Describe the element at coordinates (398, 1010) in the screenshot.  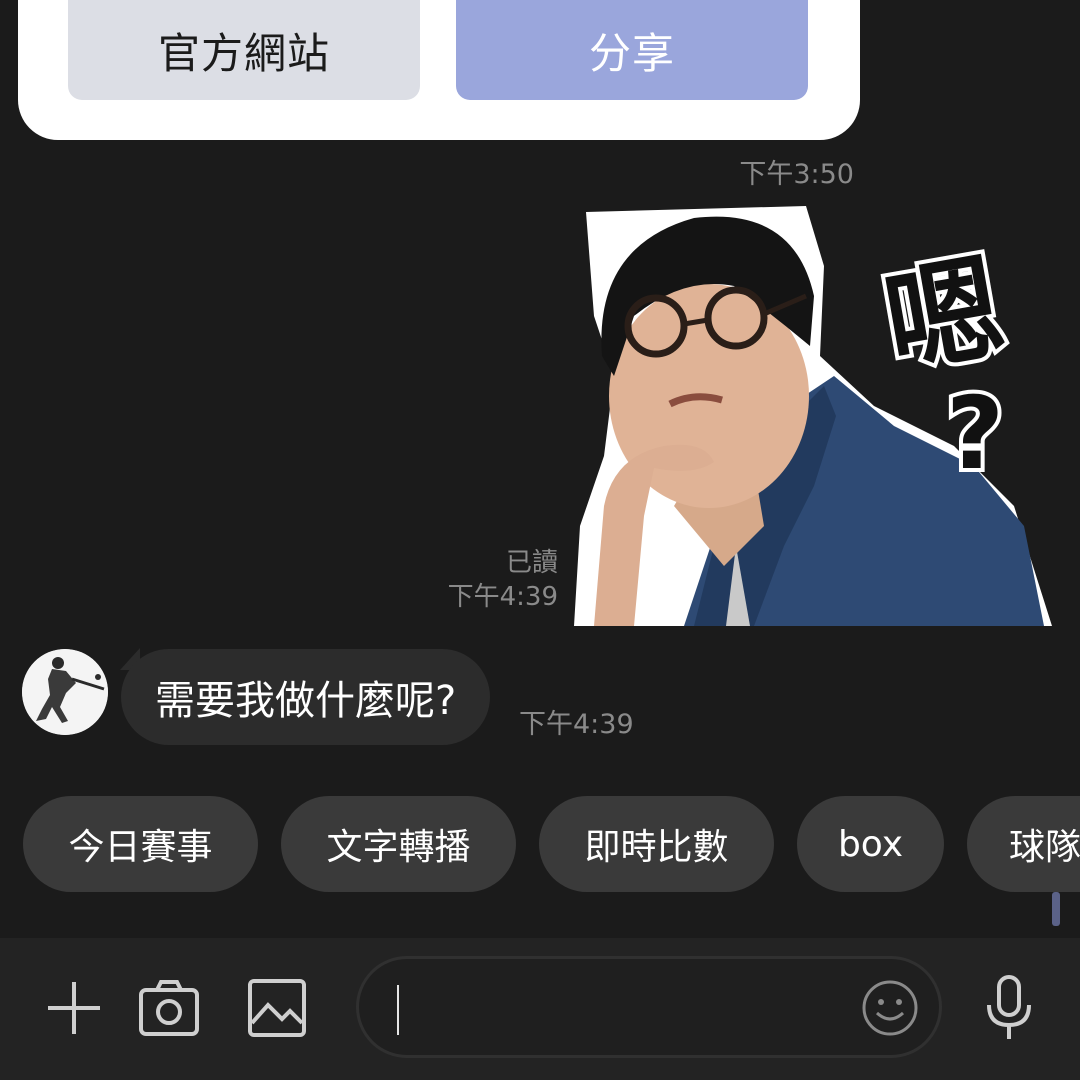
I see `text-cursor` at that location.